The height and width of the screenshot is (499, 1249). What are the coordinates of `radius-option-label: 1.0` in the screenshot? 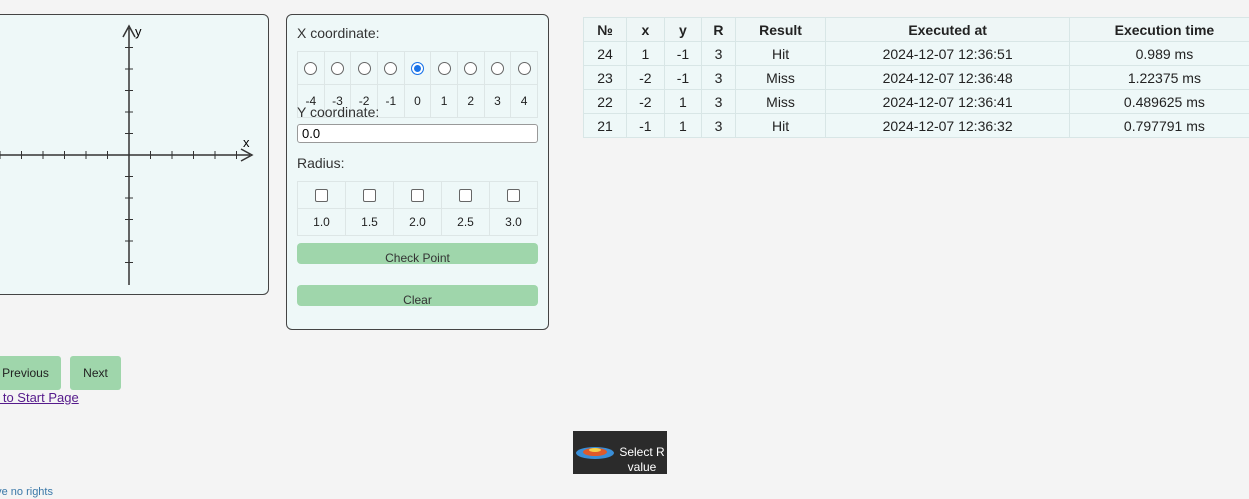 It's located at (321, 222).